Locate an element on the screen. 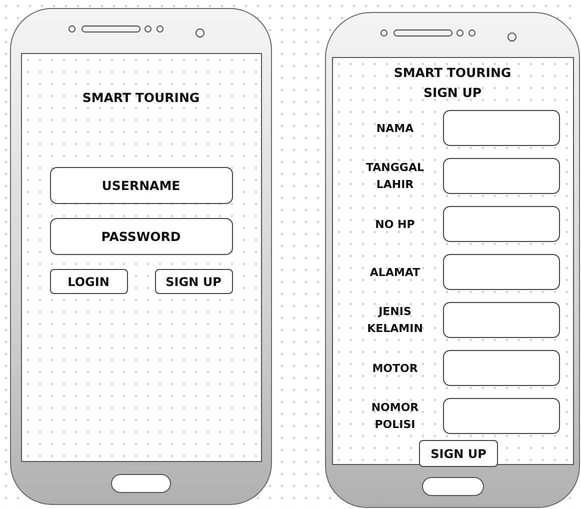  field-label: NAMA is located at coordinates (395, 128).